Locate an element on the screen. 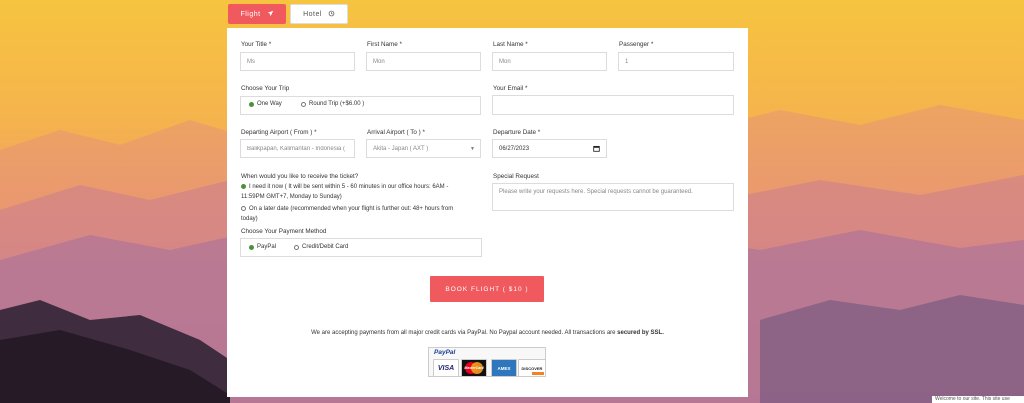 The height and width of the screenshot is (403, 1024). arrival-value: Akita - Japan ( AXT ) is located at coordinates (401, 148).